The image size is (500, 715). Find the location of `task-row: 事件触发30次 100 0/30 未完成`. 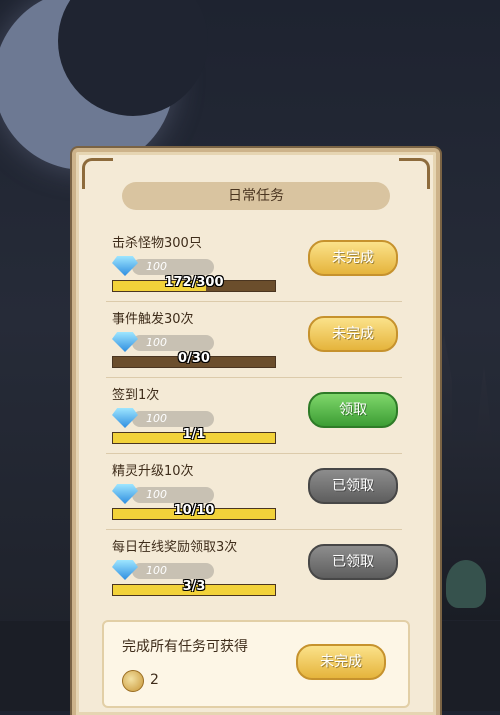

task-row: 事件触发30次 100 0/30 未完成 is located at coordinates (254, 342).